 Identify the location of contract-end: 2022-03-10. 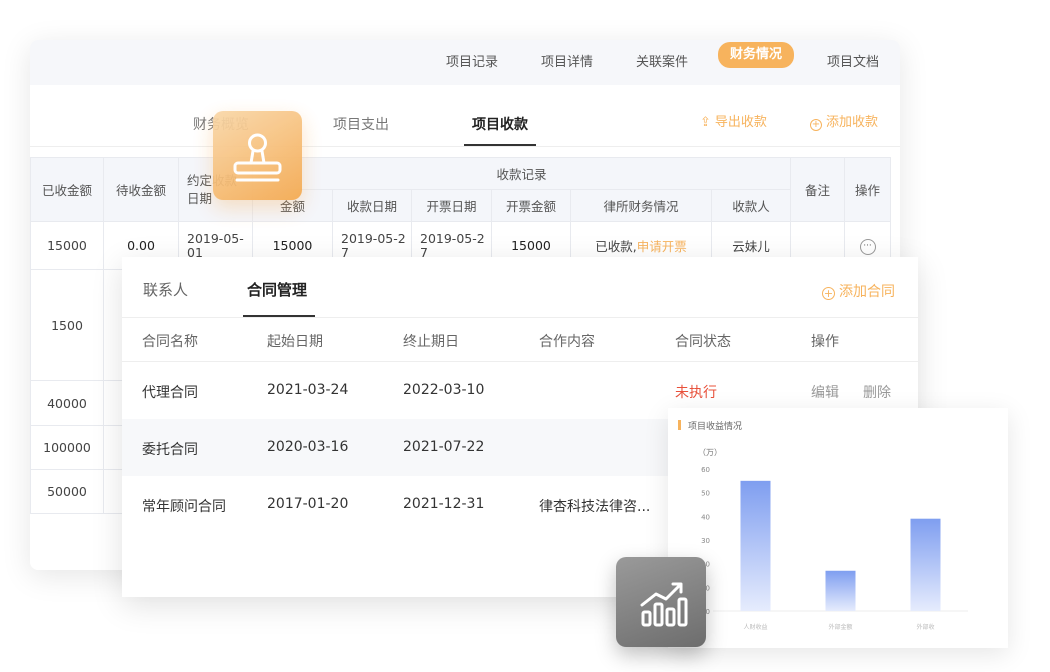
(444, 390).